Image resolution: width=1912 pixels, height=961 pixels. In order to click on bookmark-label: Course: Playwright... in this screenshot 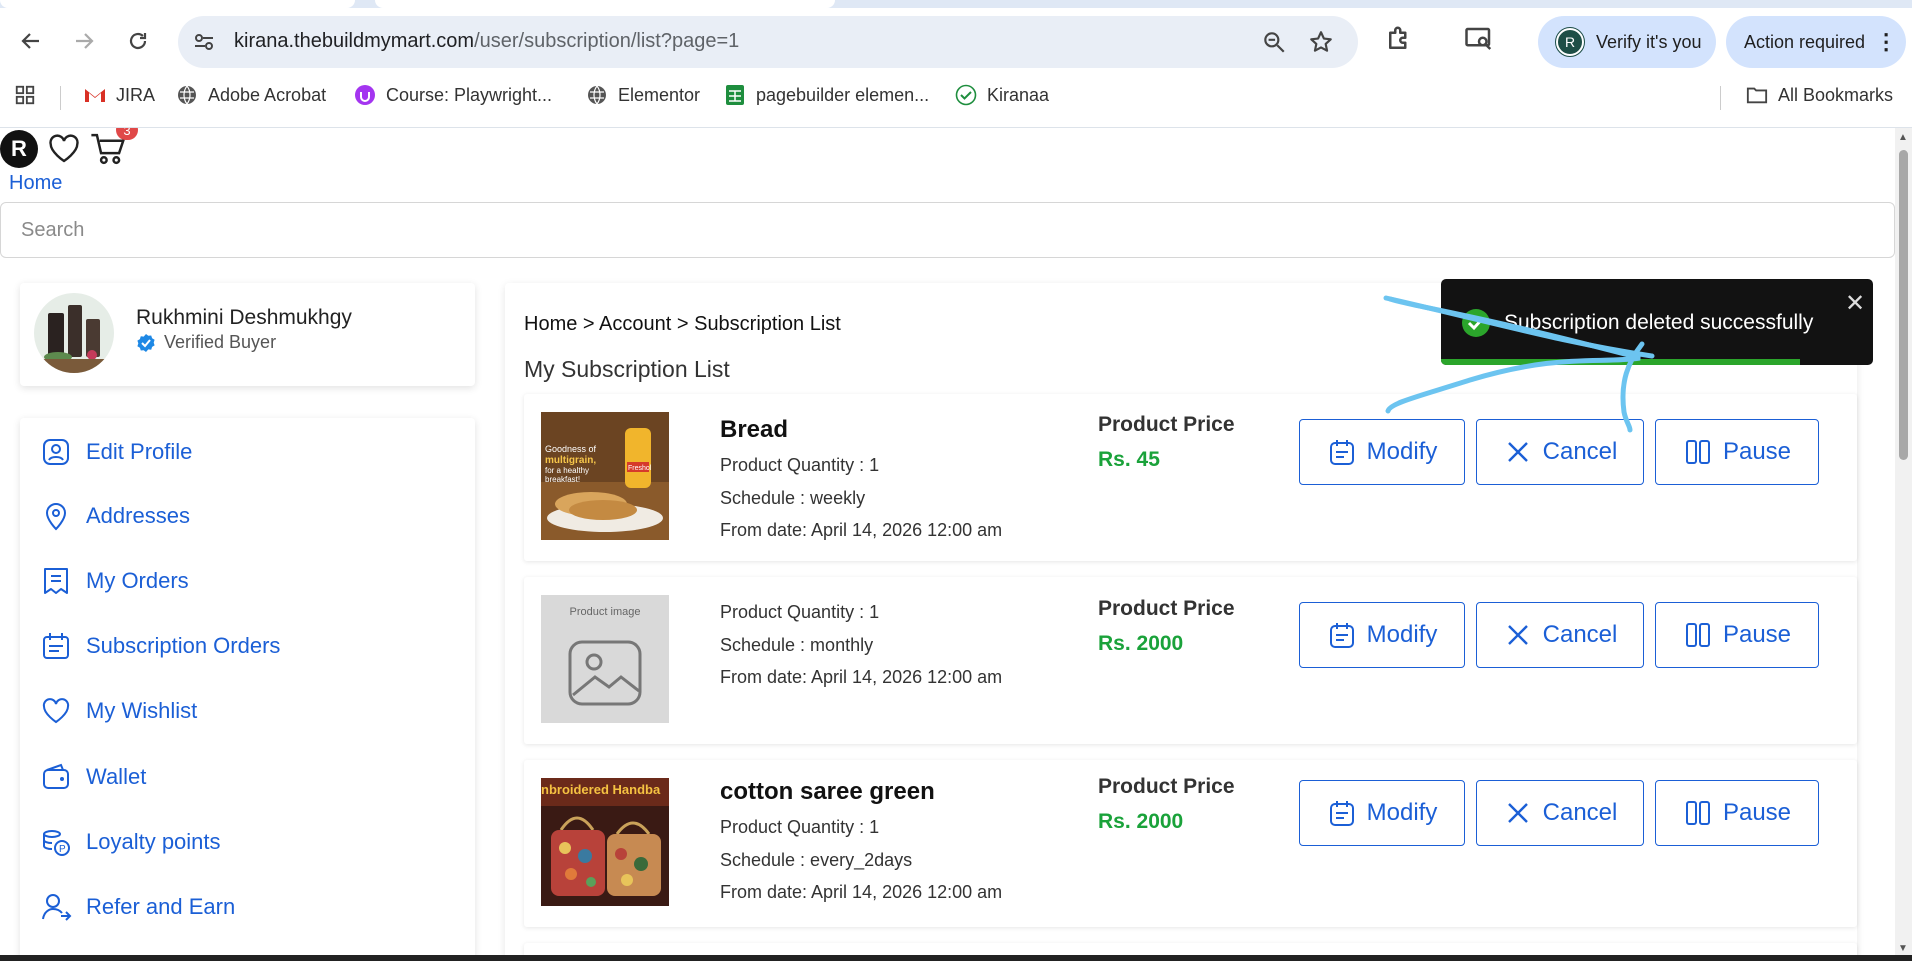, I will do `click(469, 94)`.